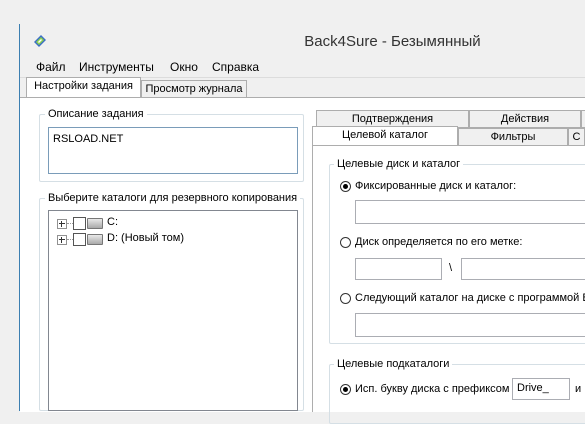  I want to click on main-tabs: Настройки задания Просмотр журнала, so click(302, 87).